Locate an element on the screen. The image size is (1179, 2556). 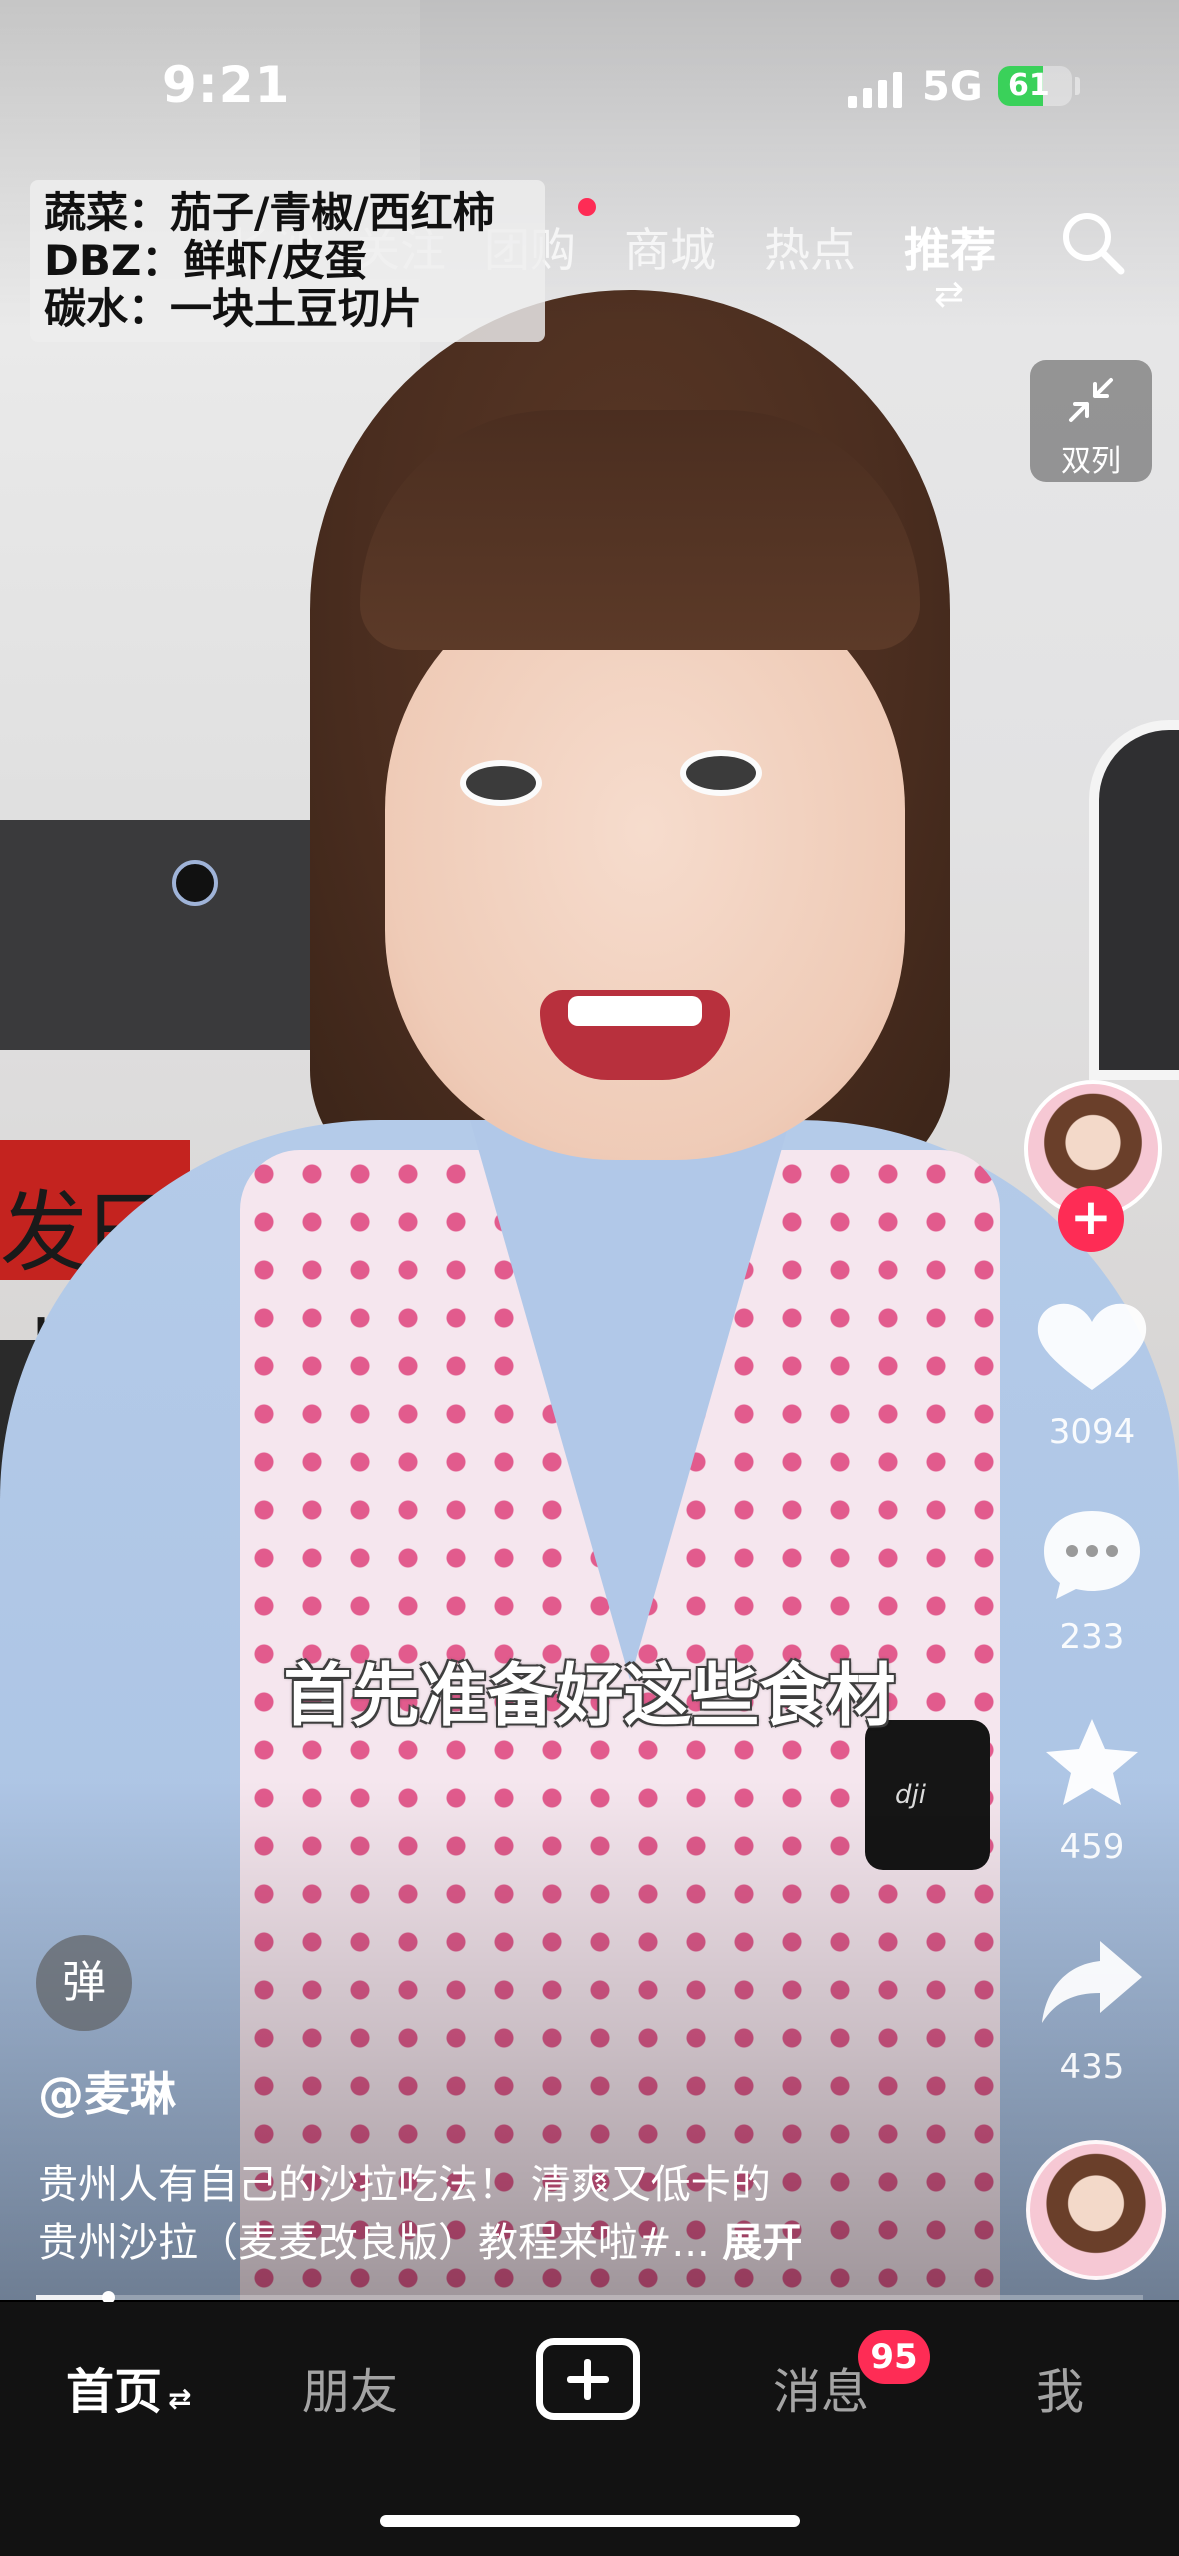
comment-button: 233 is located at coordinates (1092, 1581).